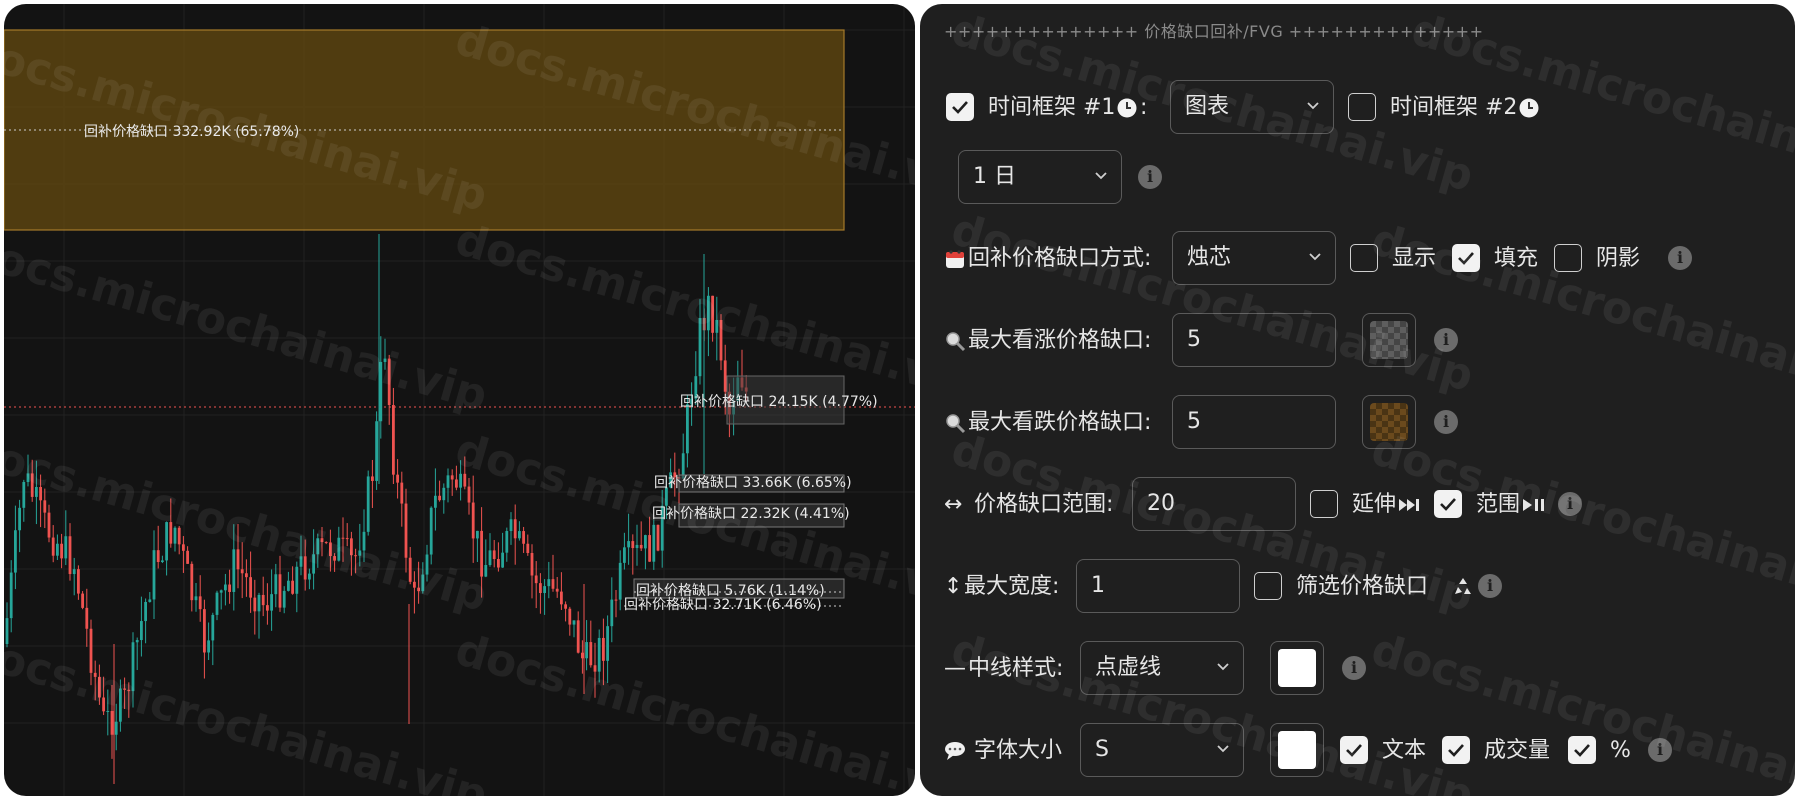  I want to click on filter-checkbox, so click(1268, 586).